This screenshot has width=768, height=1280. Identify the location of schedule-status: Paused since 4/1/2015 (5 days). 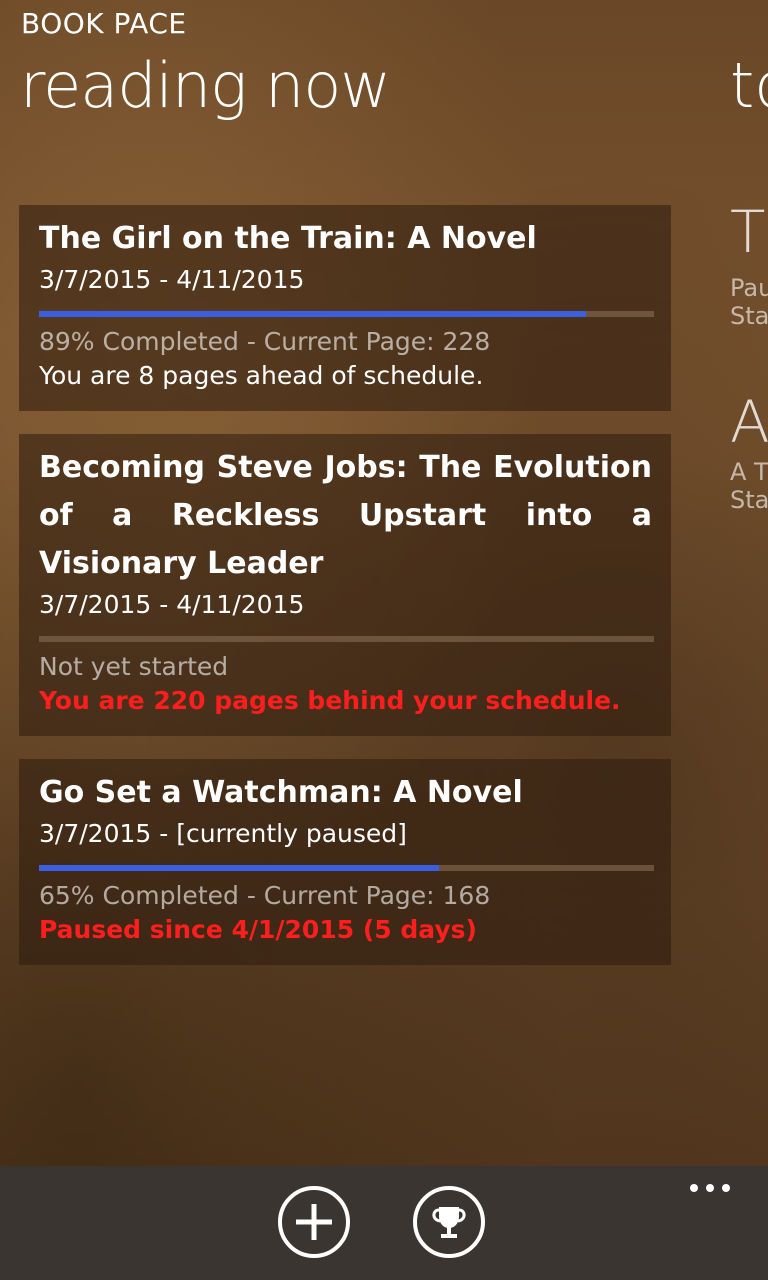
(258, 929).